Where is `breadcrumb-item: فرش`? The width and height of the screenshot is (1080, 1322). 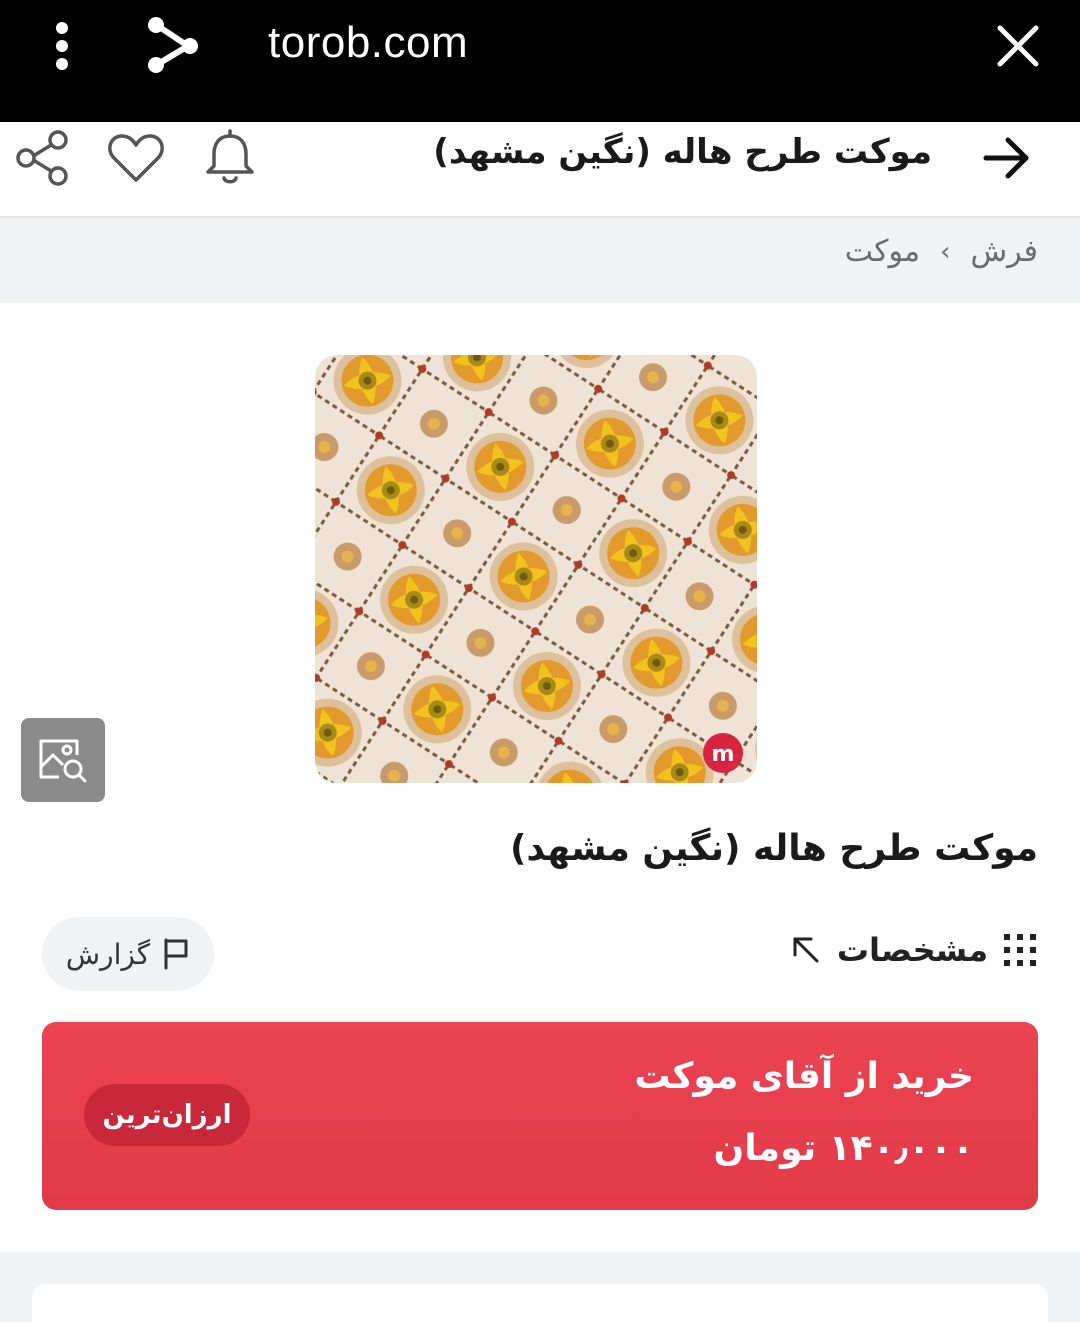 breadcrumb-item: فرش is located at coordinates (1004, 251).